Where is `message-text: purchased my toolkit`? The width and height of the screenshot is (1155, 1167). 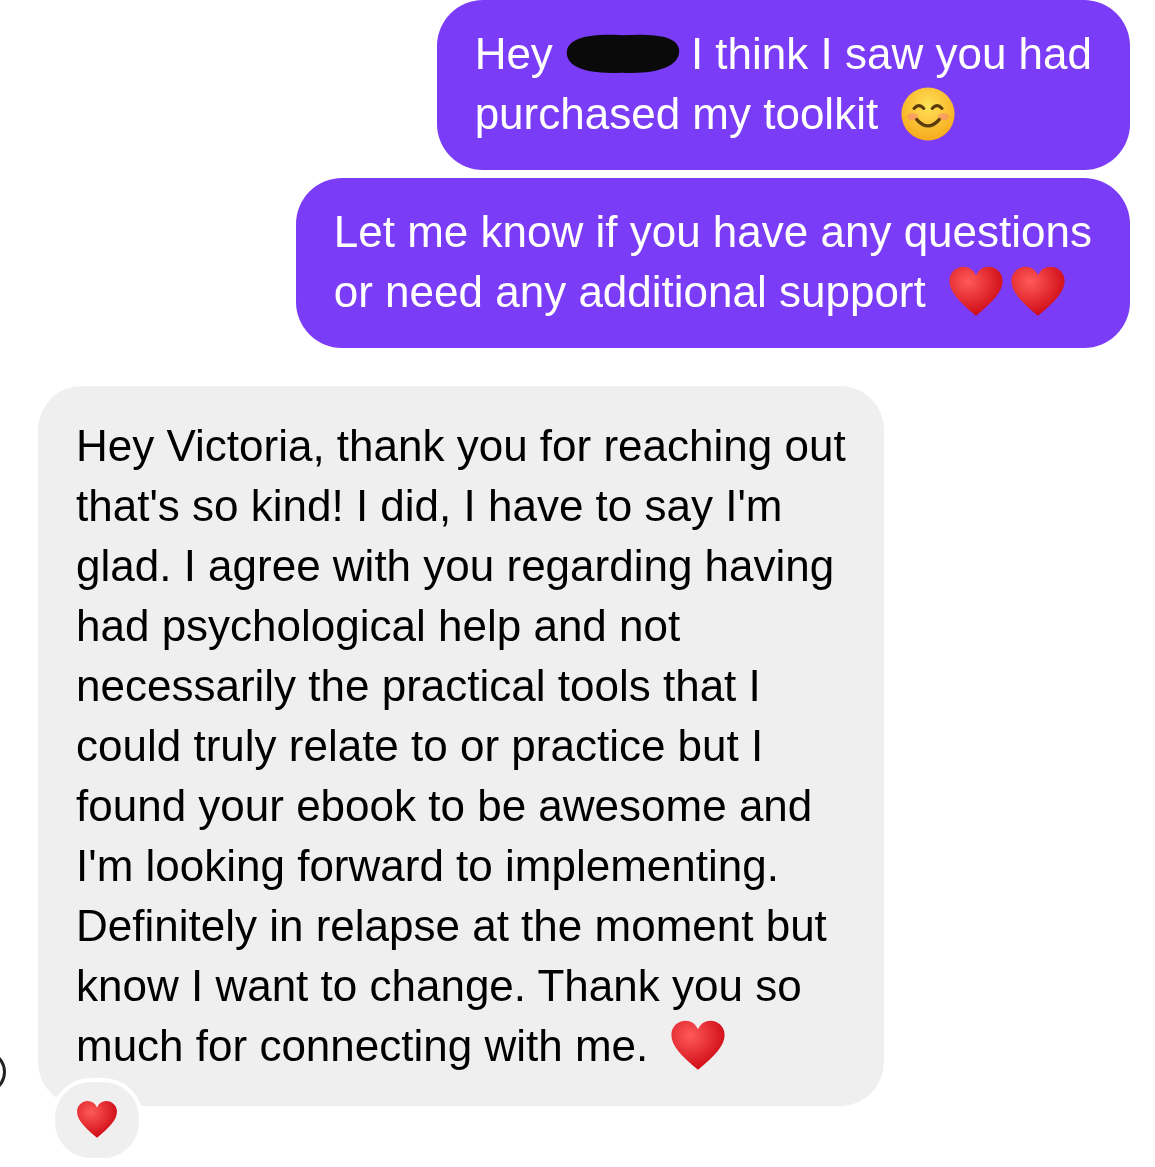 message-text: purchased my toolkit is located at coordinates (676, 114).